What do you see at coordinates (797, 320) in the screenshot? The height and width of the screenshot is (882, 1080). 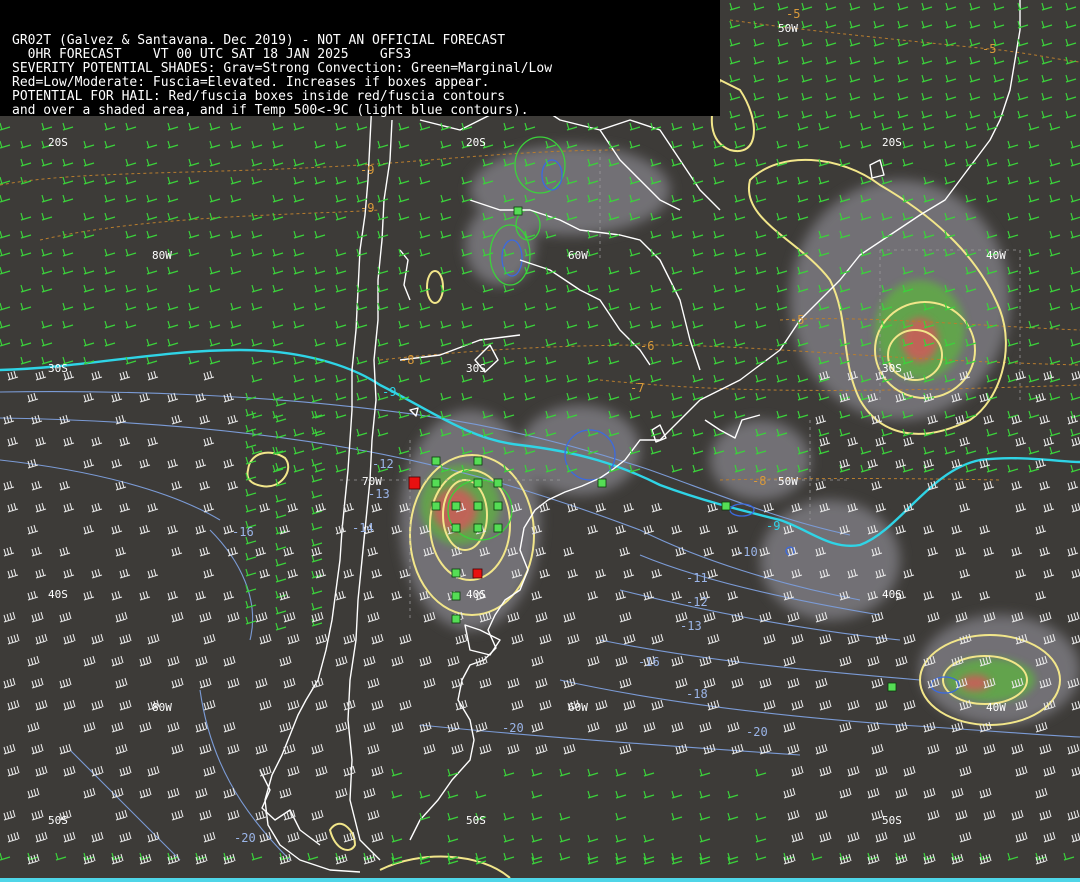 I see `temp-label: -5` at bounding box center [797, 320].